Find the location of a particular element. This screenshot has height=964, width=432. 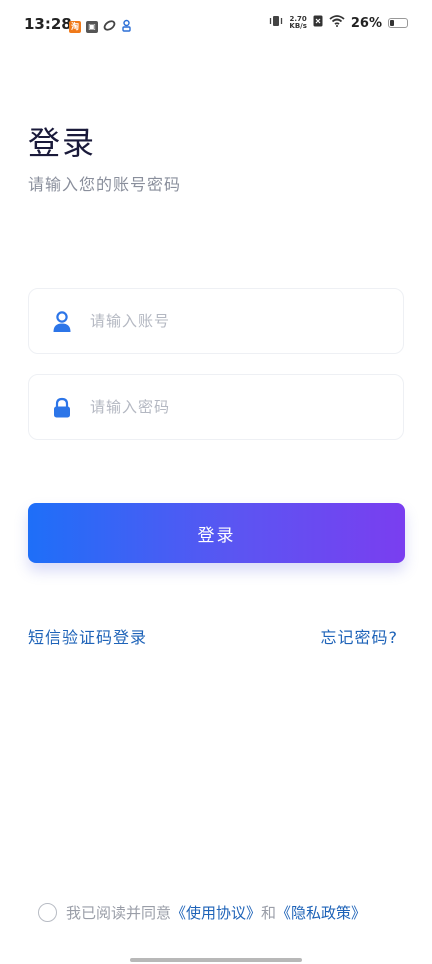

user-icon is located at coordinates (62, 321).